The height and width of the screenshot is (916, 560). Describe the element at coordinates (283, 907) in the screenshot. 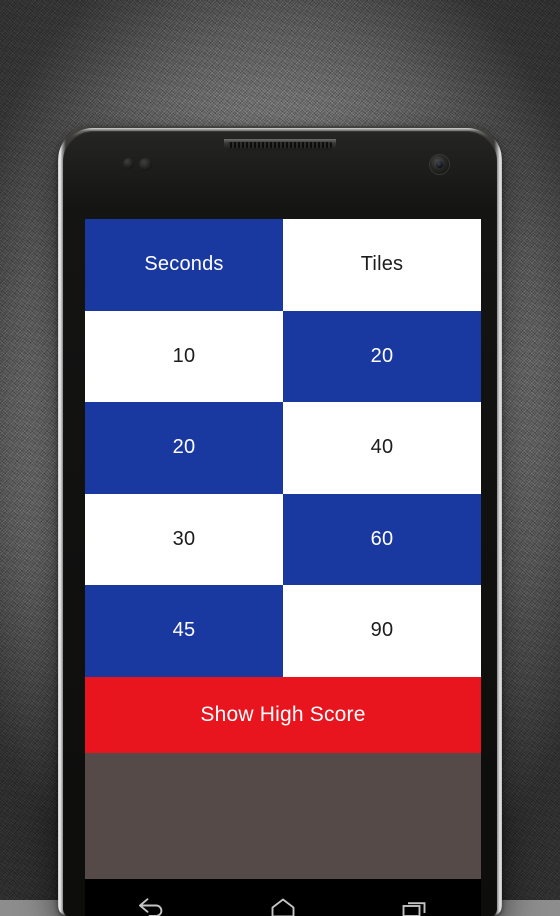

I see `home-icon` at that location.